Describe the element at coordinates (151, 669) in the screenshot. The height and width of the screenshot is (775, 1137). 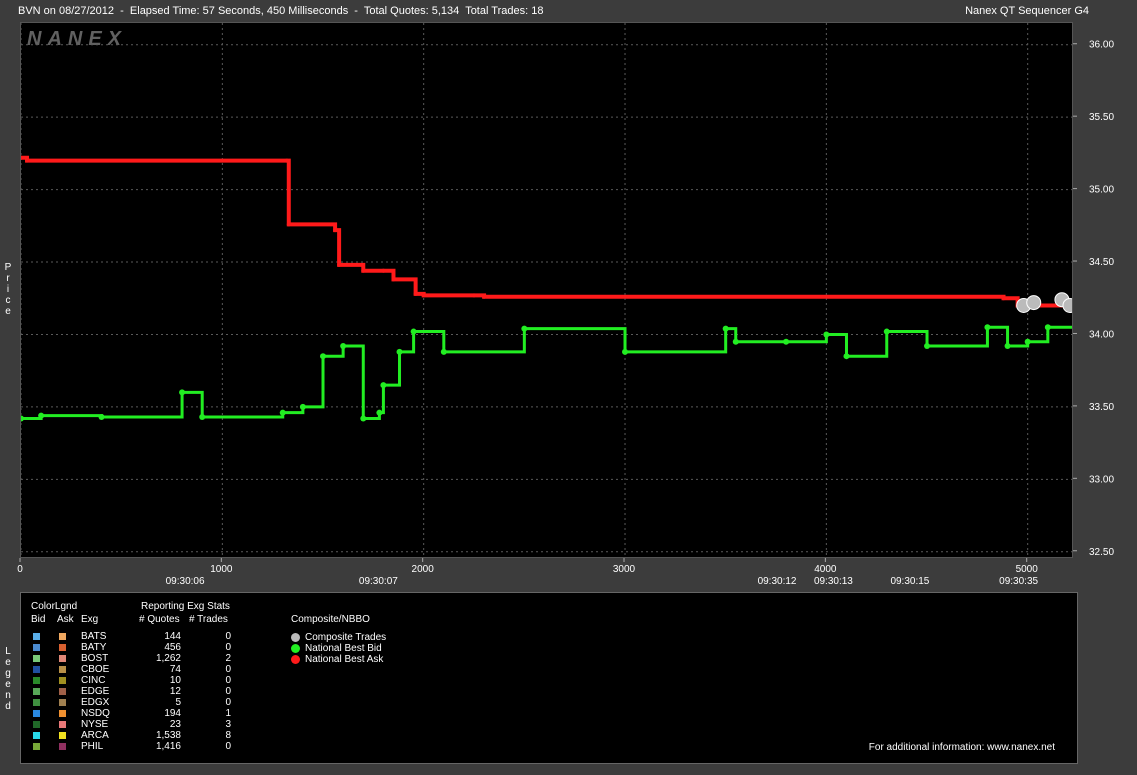
I see `legend-row-cboe: CBOE 74 0` at that location.